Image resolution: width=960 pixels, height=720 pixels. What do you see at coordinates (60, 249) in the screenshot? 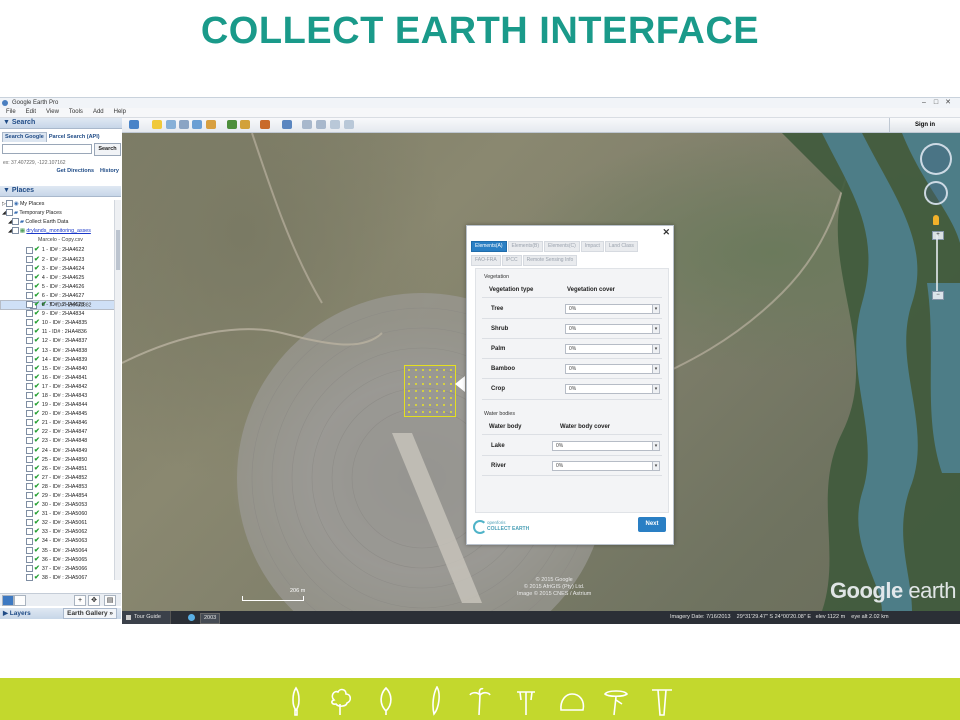
I see `plot-list-item: ✔ 1 - ID# : 2HA4622` at bounding box center [60, 249].